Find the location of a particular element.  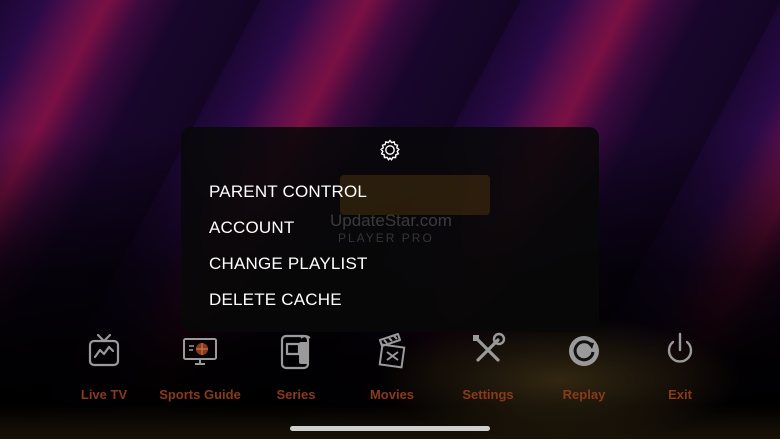

menu-item-parent-control: PARENT CONTROL is located at coordinates (288, 192).